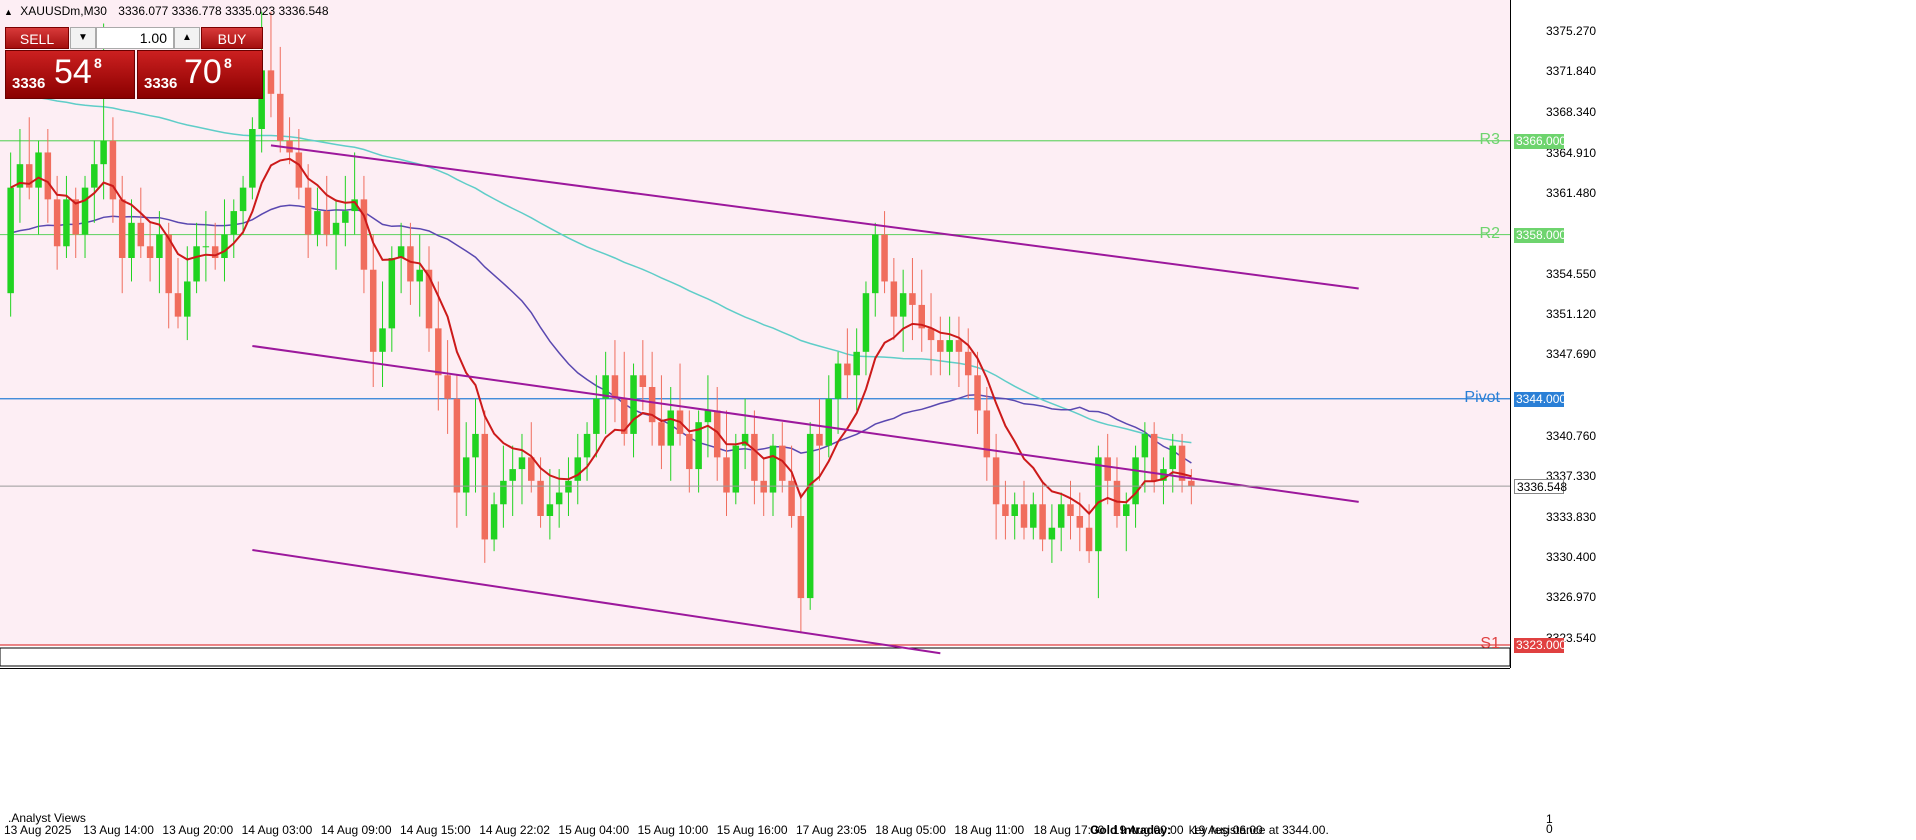  I want to click on time-tick-label: 18 Aug 05:00, so click(910, 830).